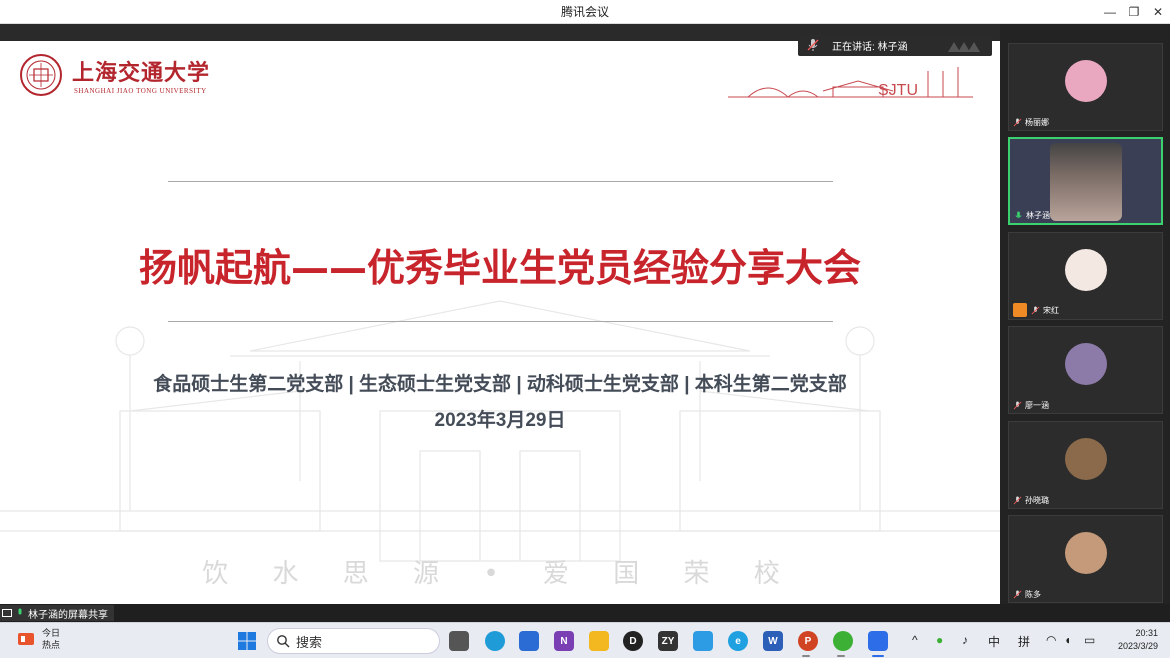 The width and height of the screenshot is (1170, 658). What do you see at coordinates (964, 47) in the screenshot?
I see `audio-level-icon` at bounding box center [964, 47].